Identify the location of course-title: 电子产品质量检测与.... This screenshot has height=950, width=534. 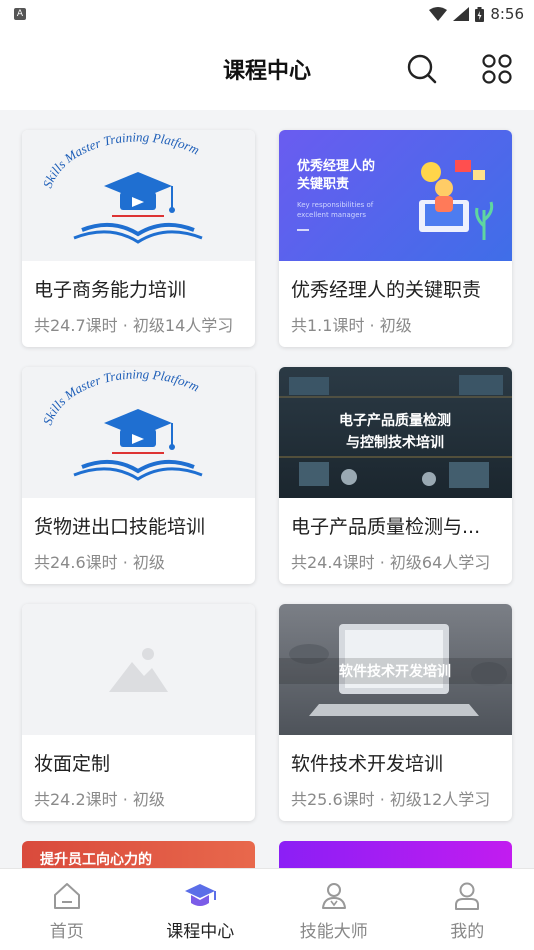
(386, 527).